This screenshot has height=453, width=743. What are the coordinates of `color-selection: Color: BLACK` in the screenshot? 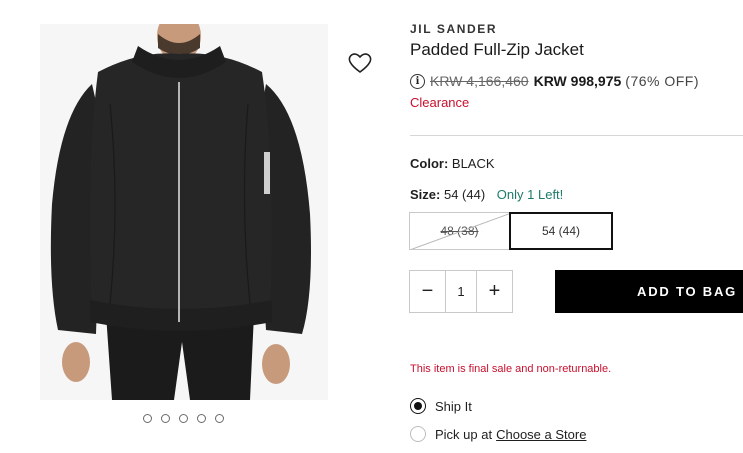 It's located at (452, 163).